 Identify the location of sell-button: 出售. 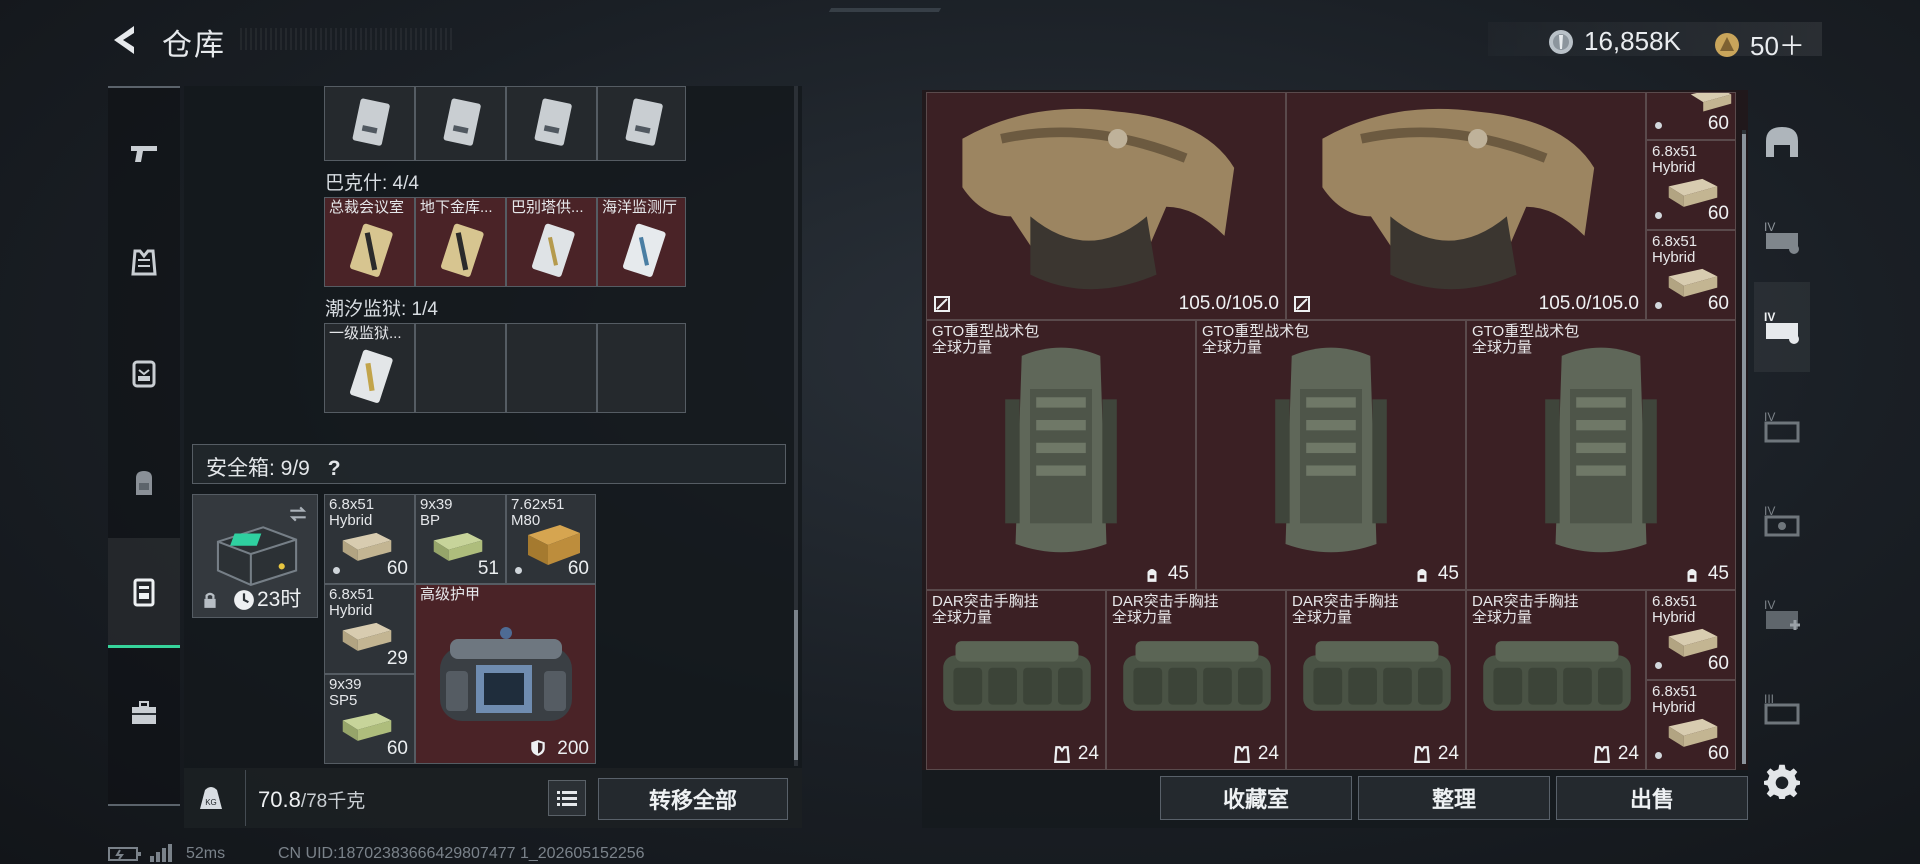
(1652, 798).